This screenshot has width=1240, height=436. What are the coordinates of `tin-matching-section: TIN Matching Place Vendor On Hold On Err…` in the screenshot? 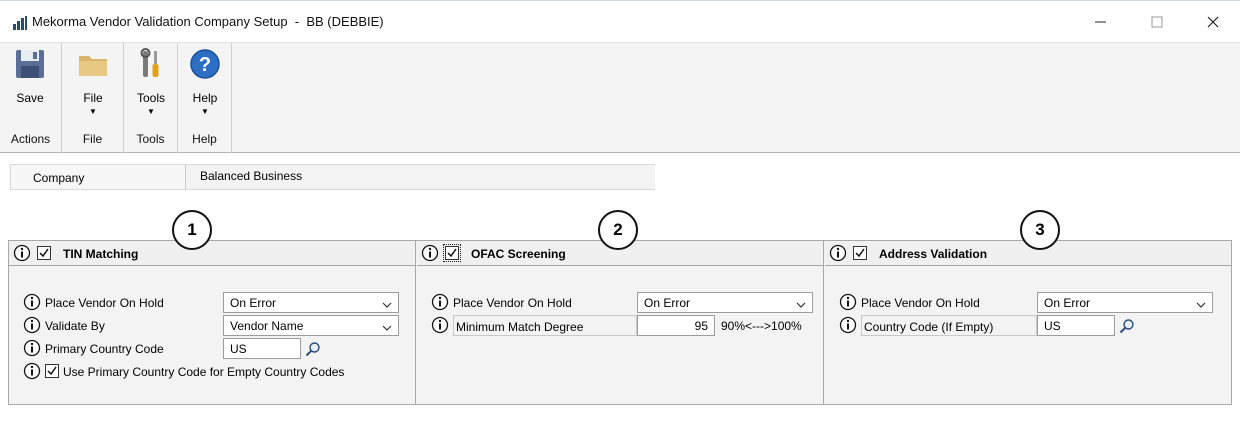 It's located at (212, 322).